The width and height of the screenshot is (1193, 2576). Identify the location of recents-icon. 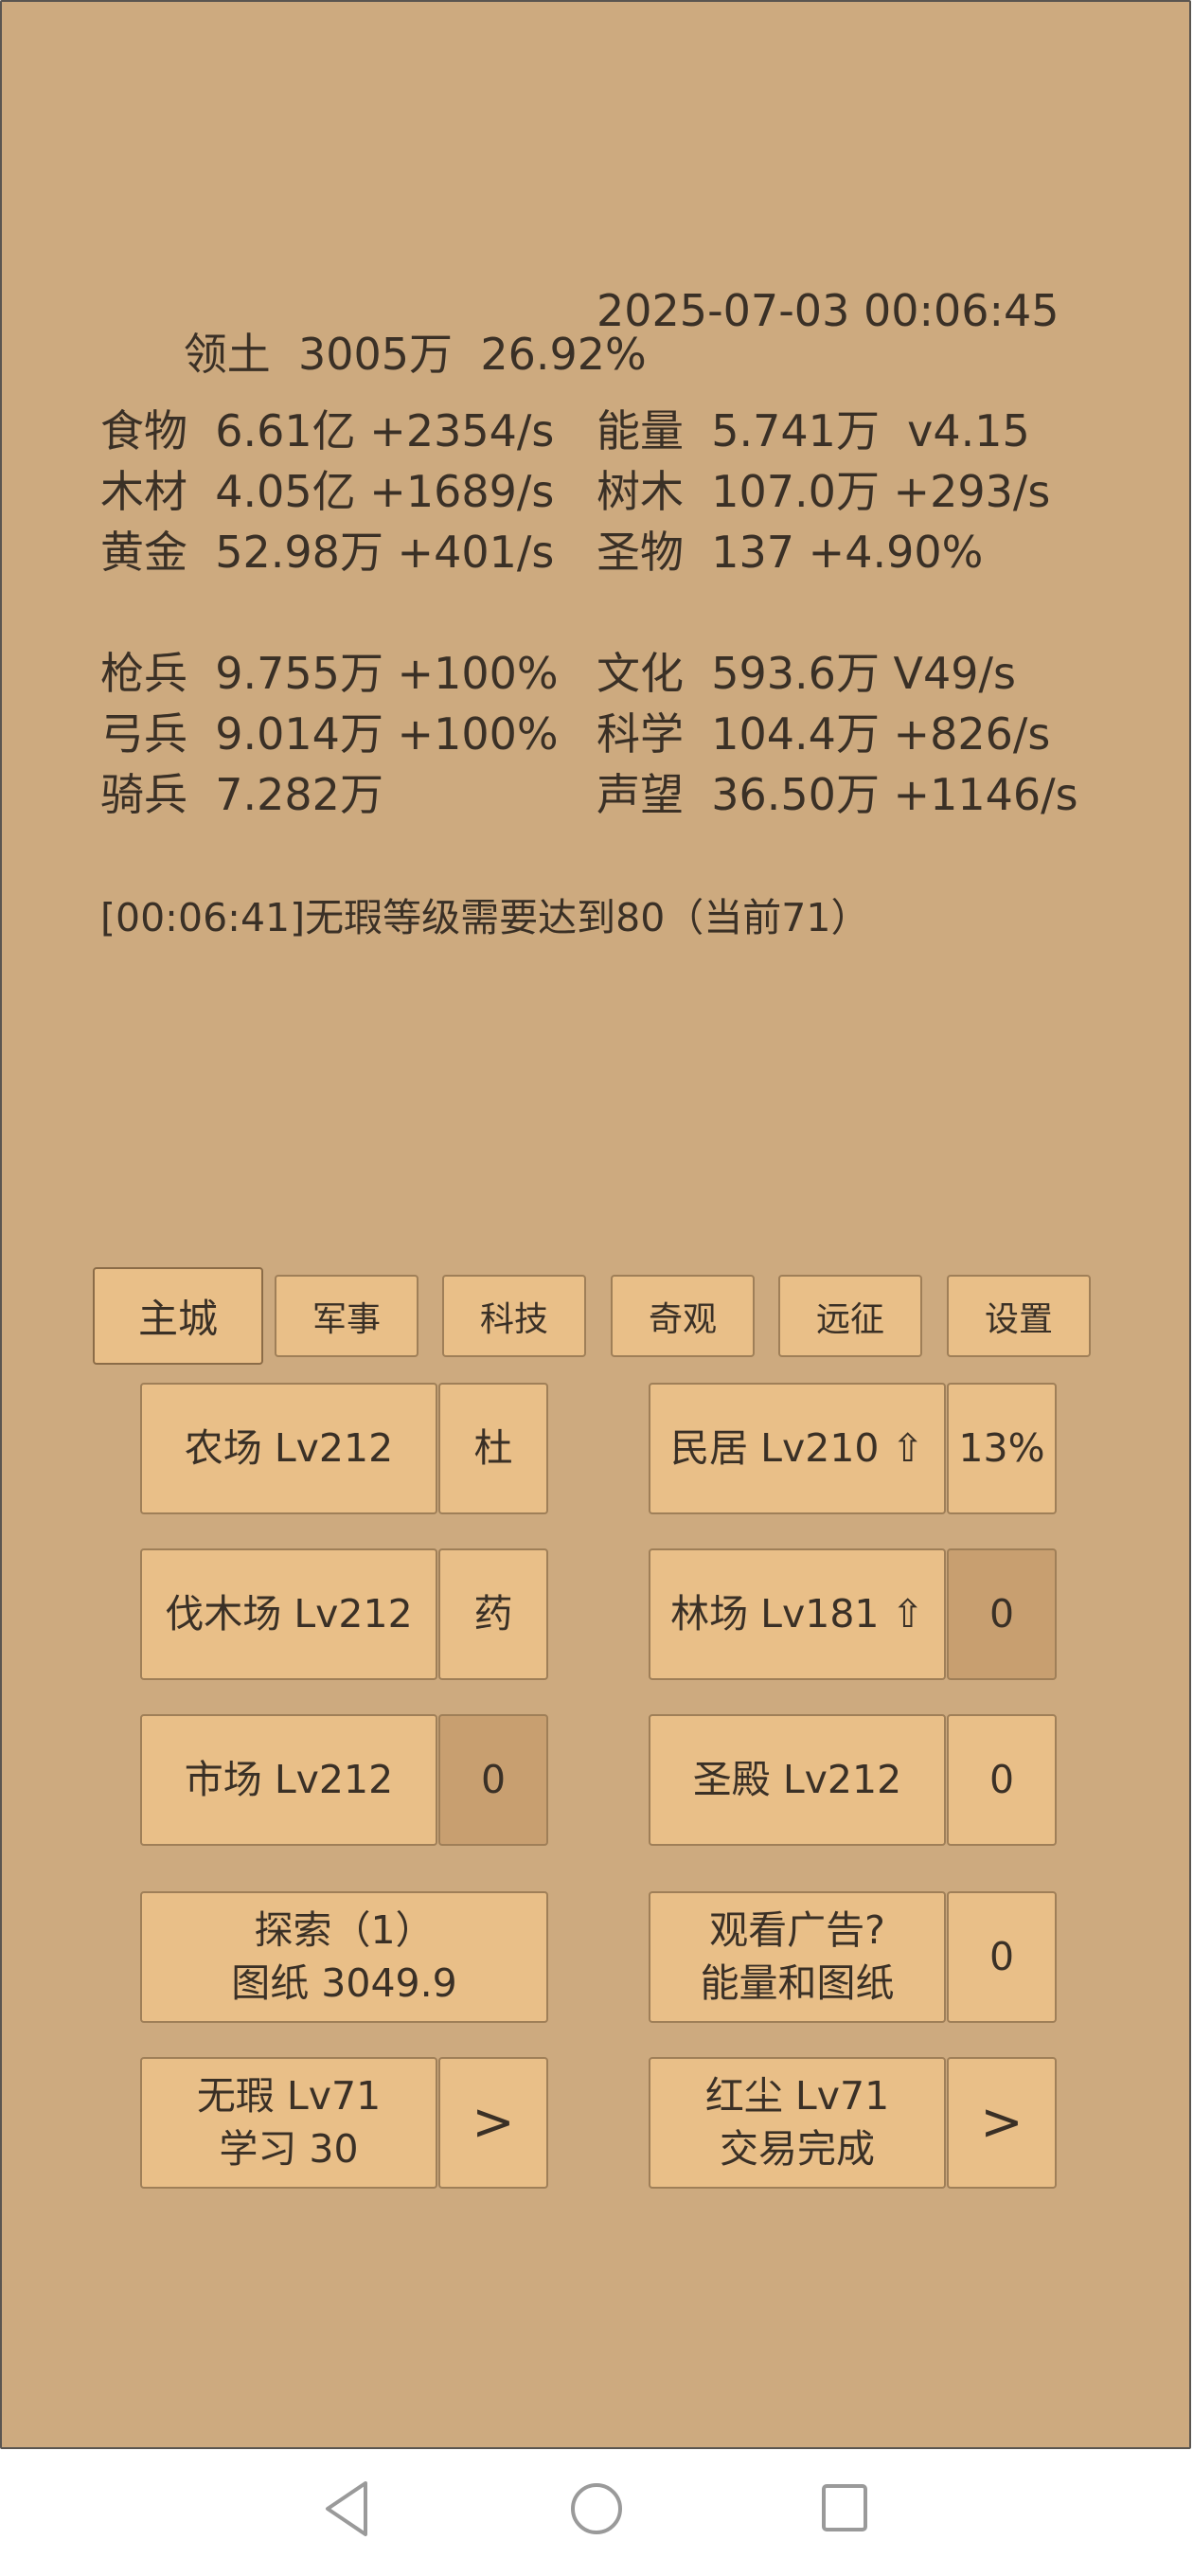
(844, 2508).